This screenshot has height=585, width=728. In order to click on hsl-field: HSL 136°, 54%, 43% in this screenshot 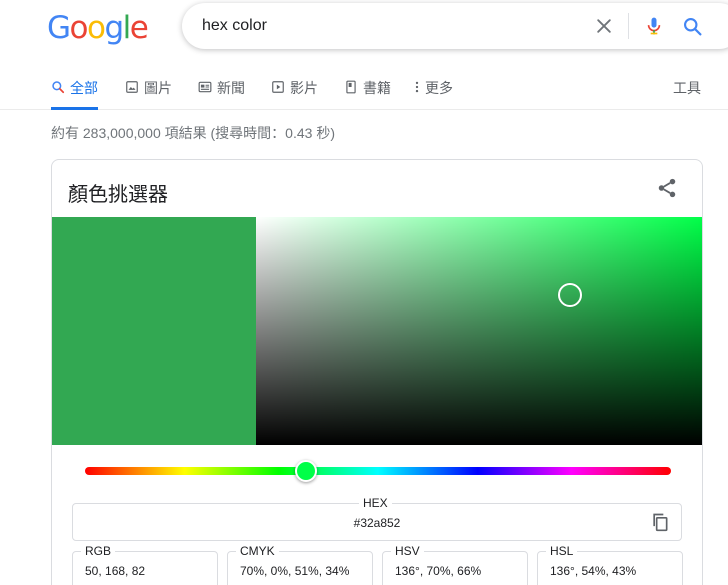, I will do `click(610, 564)`.